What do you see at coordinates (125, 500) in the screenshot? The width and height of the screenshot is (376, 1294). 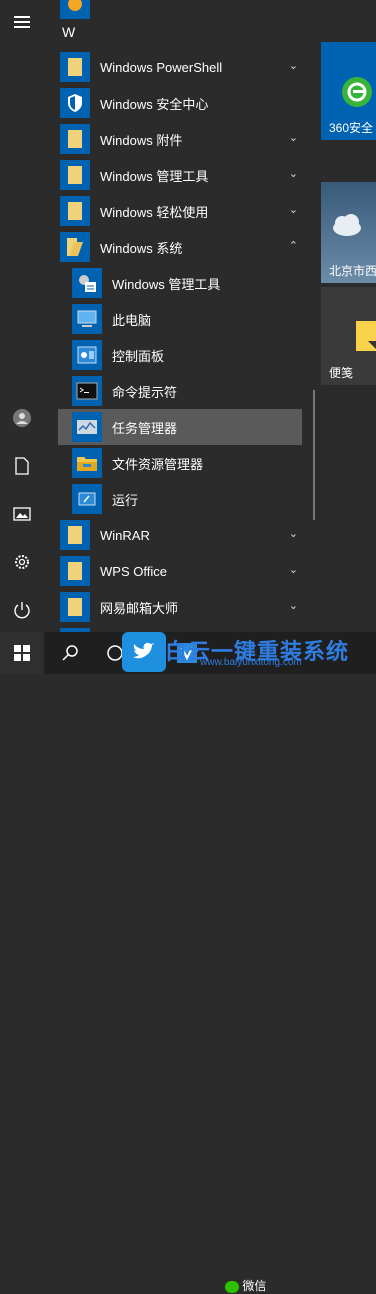 I see `list-item-label: 运行` at bounding box center [125, 500].